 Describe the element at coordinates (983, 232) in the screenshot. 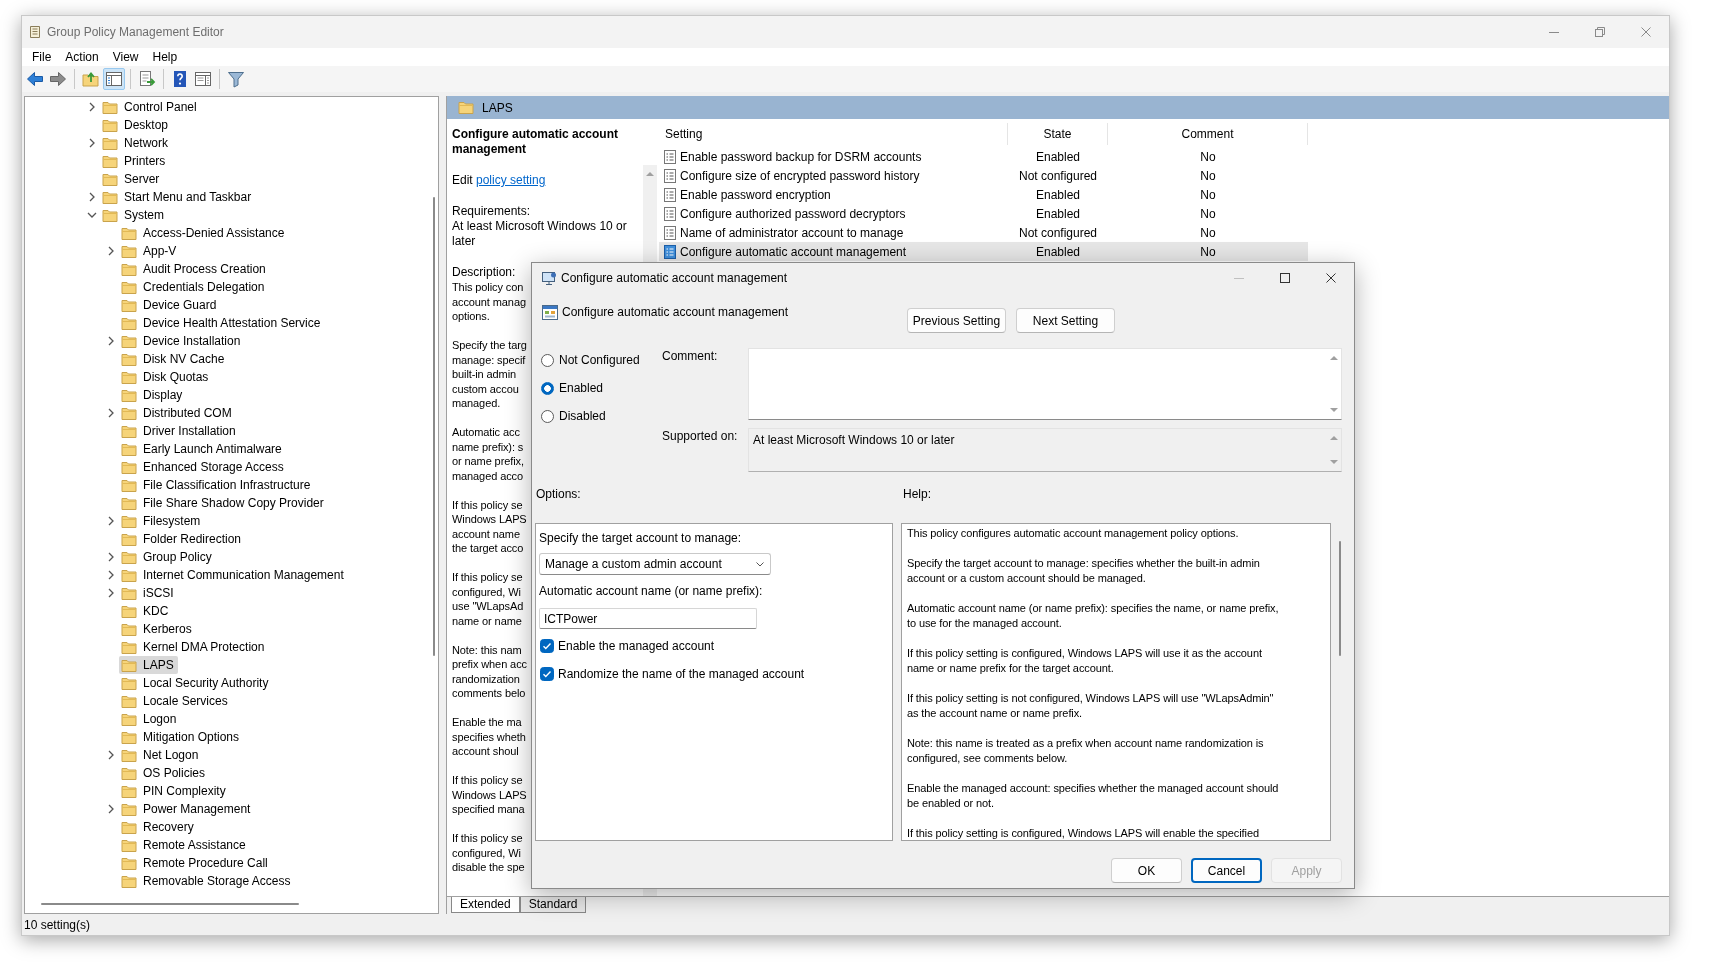

I see `table-row: Name of administrator account to manage Not configured No` at that location.